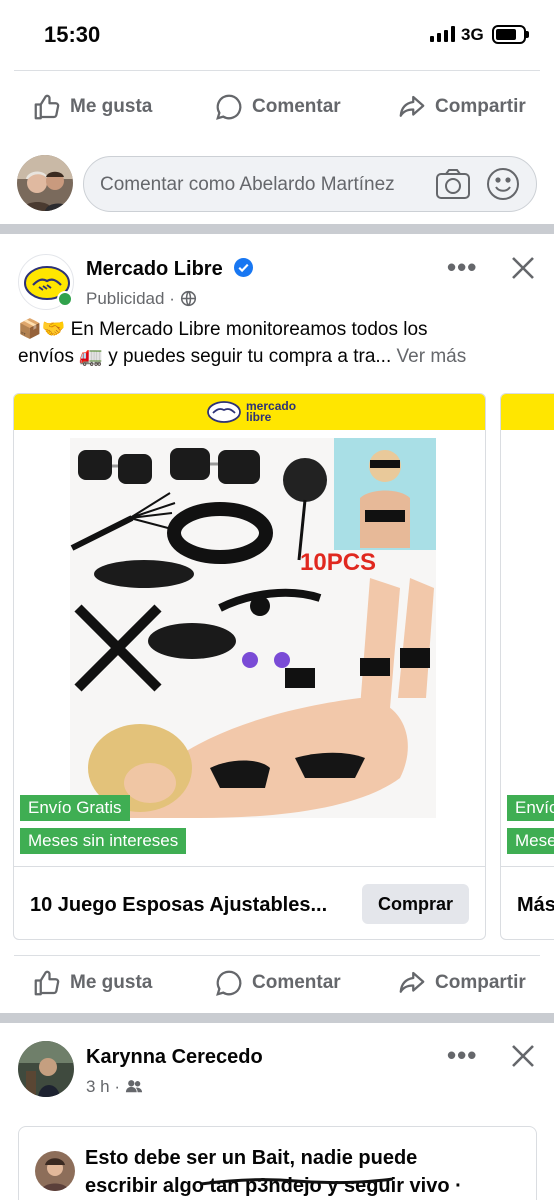 The height and width of the screenshot is (1200, 554). What do you see at coordinates (527, 412) in the screenshot?
I see `card-banner` at bounding box center [527, 412].